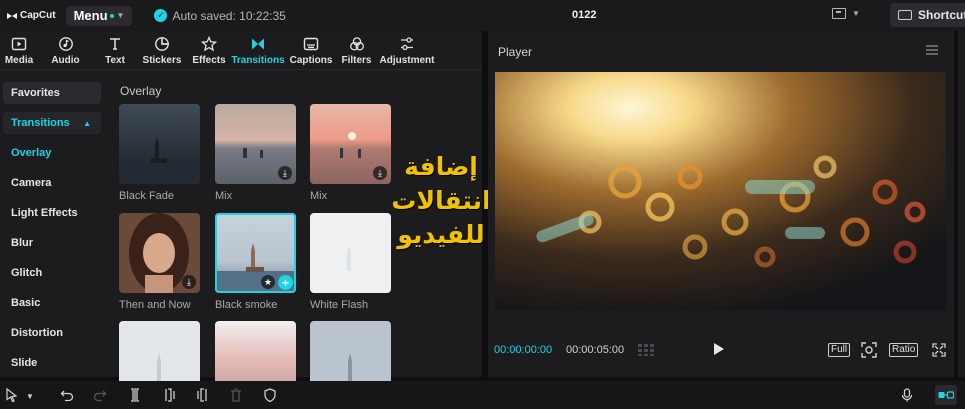 The image size is (965, 409). What do you see at coordinates (904, 350) in the screenshot?
I see `ratio-button: Ratio` at bounding box center [904, 350].